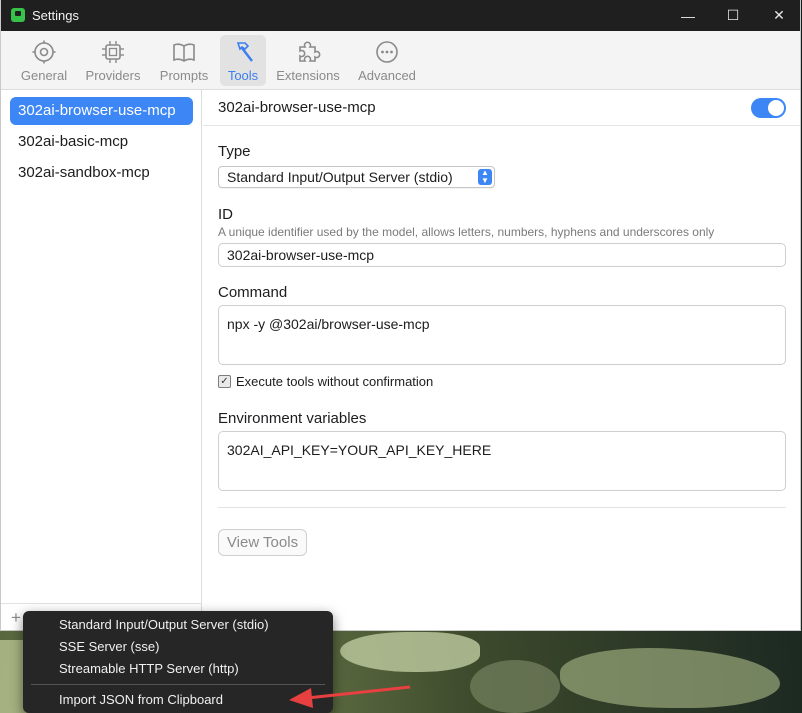 The height and width of the screenshot is (713, 802). What do you see at coordinates (502, 255) in the screenshot?
I see `id-field: 302ai-browser-use-mcp` at bounding box center [502, 255].